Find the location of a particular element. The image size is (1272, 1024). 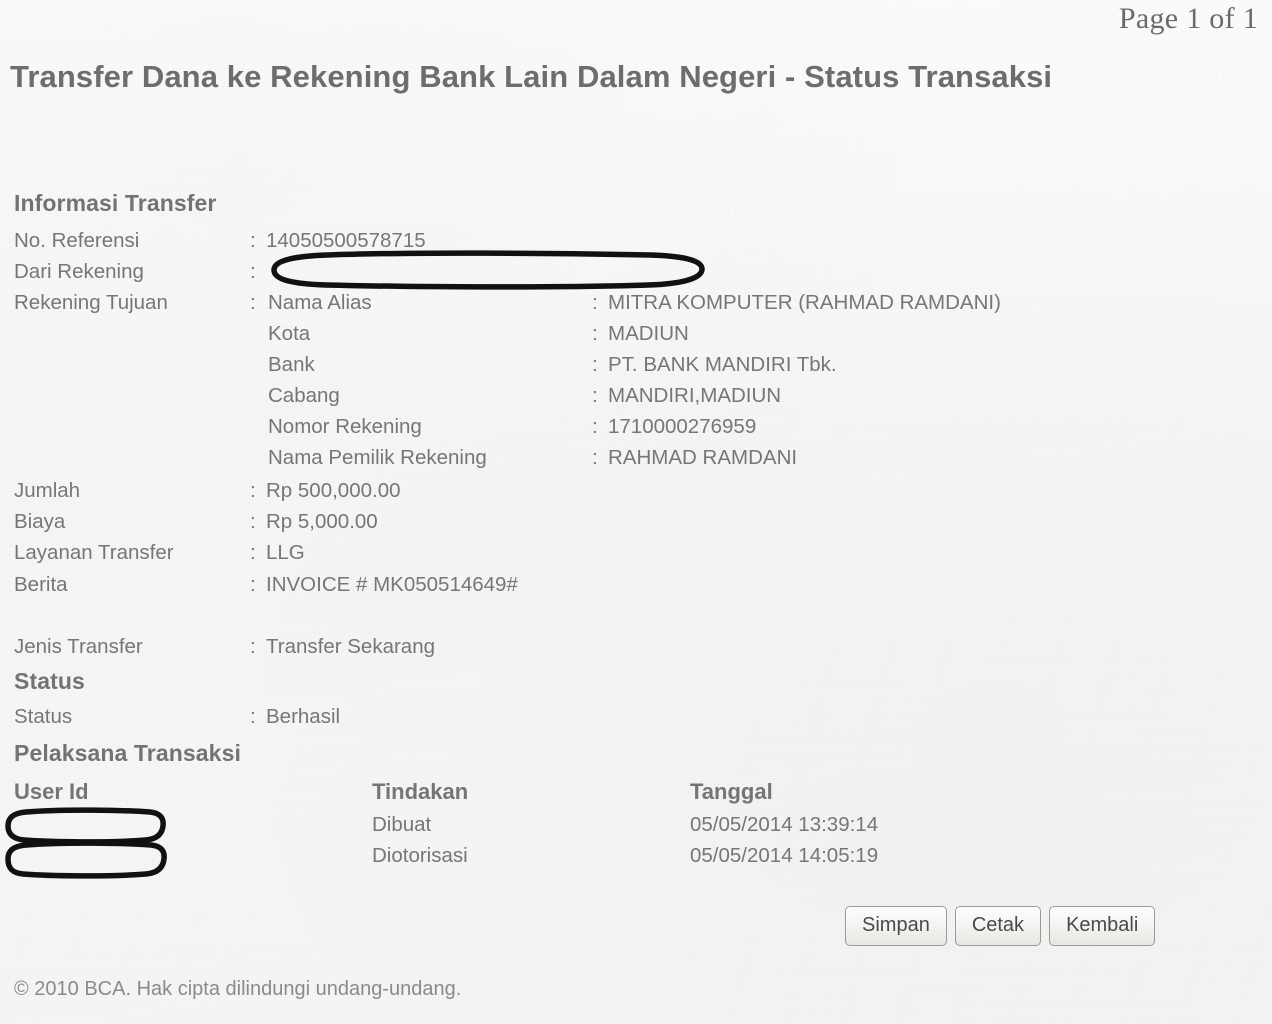

field-label-reference: No. Referensi is located at coordinates (77, 240).